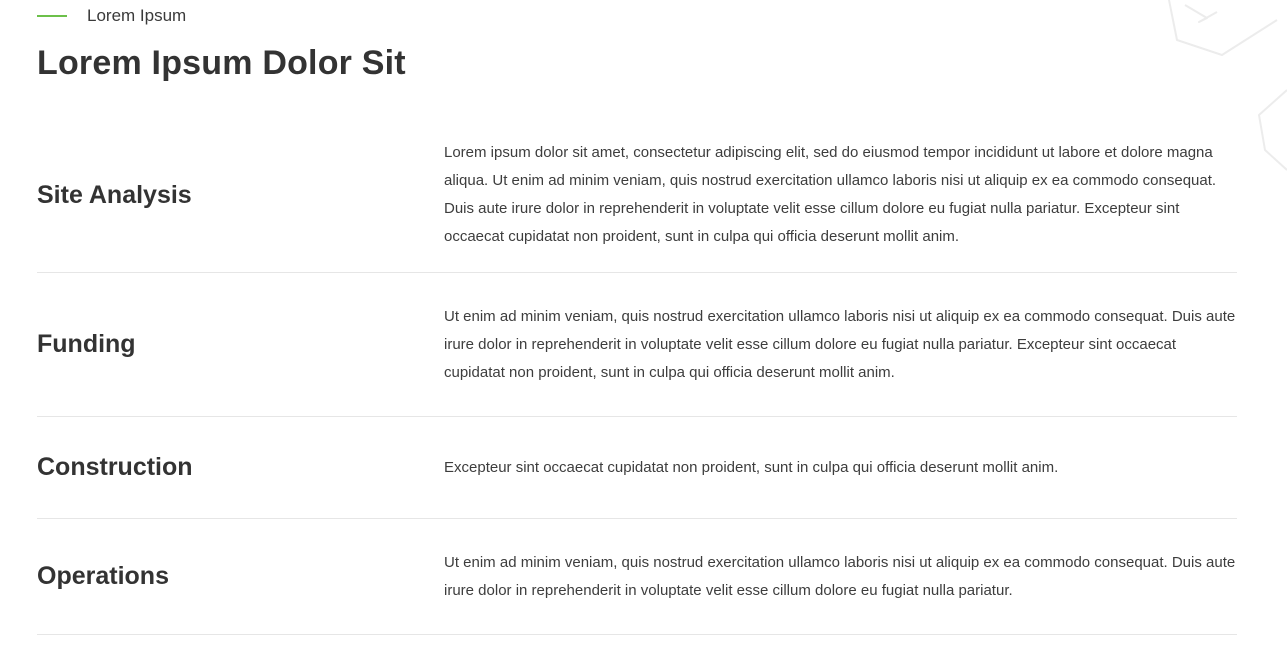  Describe the element at coordinates (115, 467) in the screenshot. I see `list-item-title: Construction` at that location.